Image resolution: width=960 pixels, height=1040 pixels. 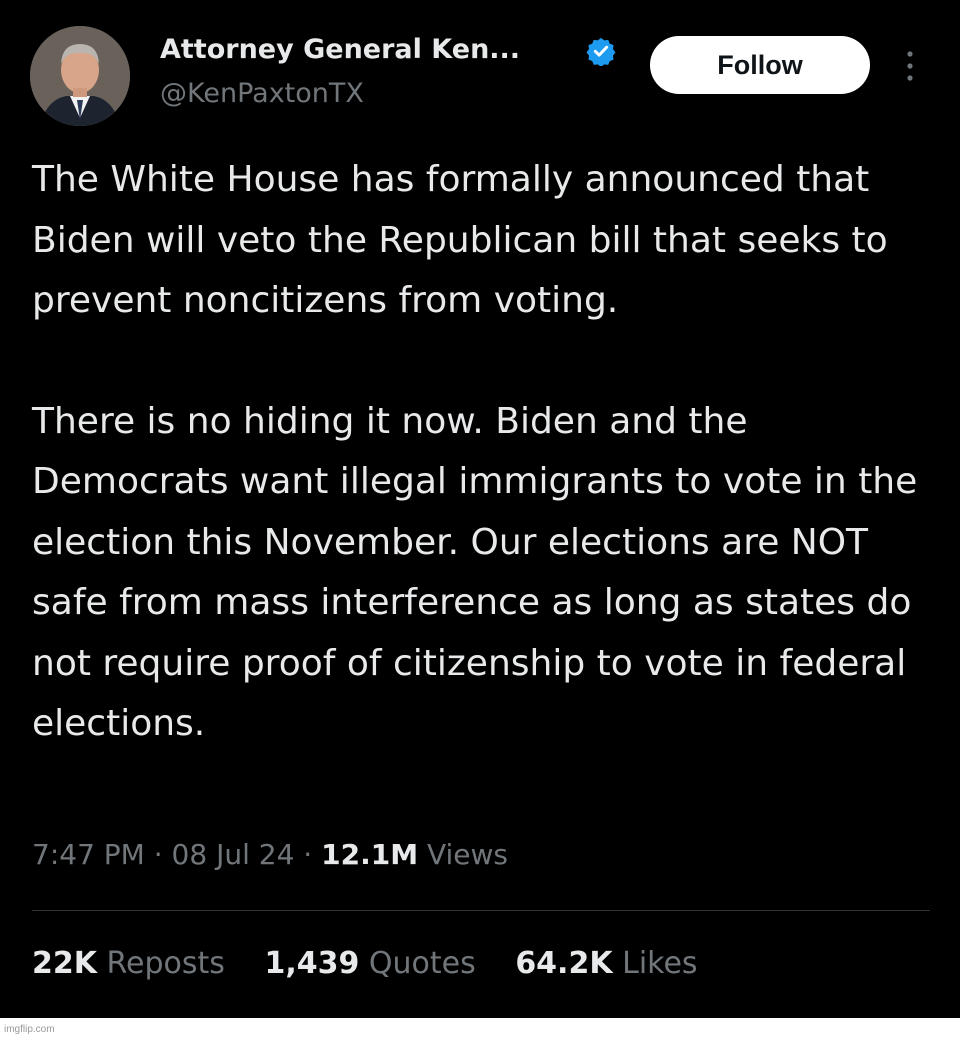 I want to click on likes-count: 64.2K, so click(x=564, y=963).